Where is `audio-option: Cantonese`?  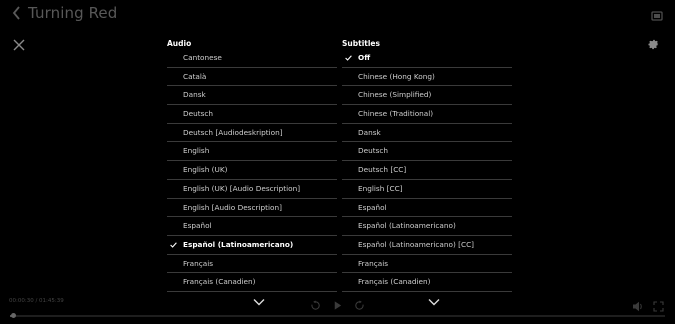 audio-option: Cantonese is located at coordinates (252, 58).